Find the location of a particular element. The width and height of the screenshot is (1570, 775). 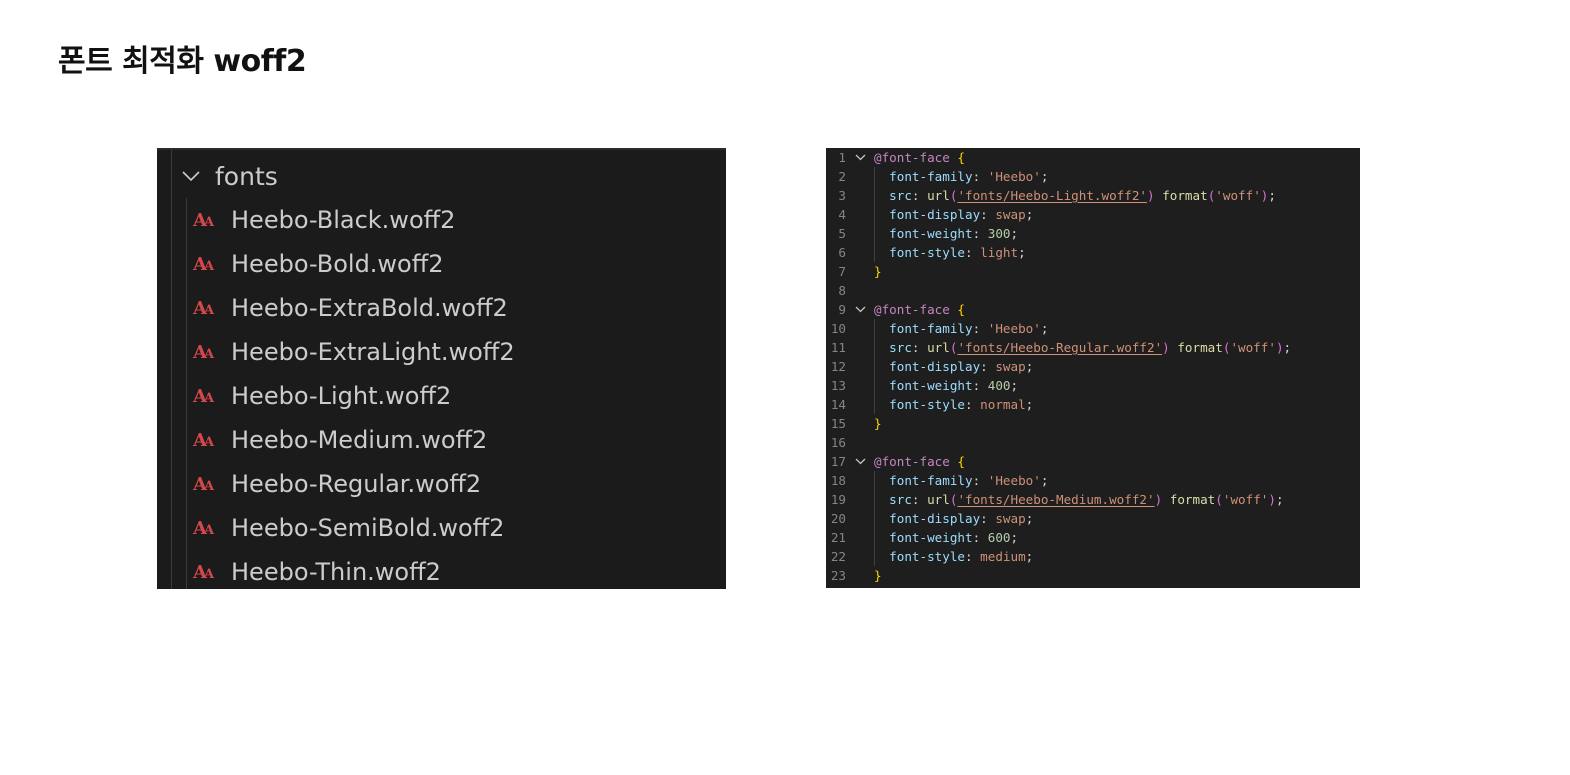

file-item: AA Heebo-SemiBold.woff2 is located at coordinates (354, 528).